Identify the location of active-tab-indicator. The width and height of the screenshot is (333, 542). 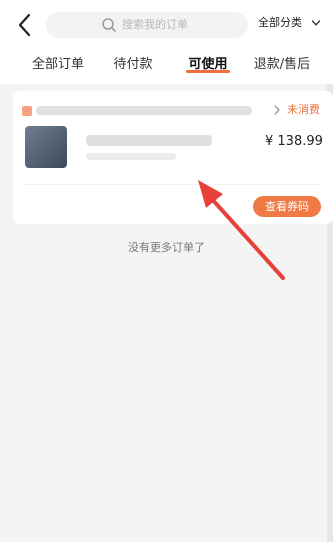
(208, 71).